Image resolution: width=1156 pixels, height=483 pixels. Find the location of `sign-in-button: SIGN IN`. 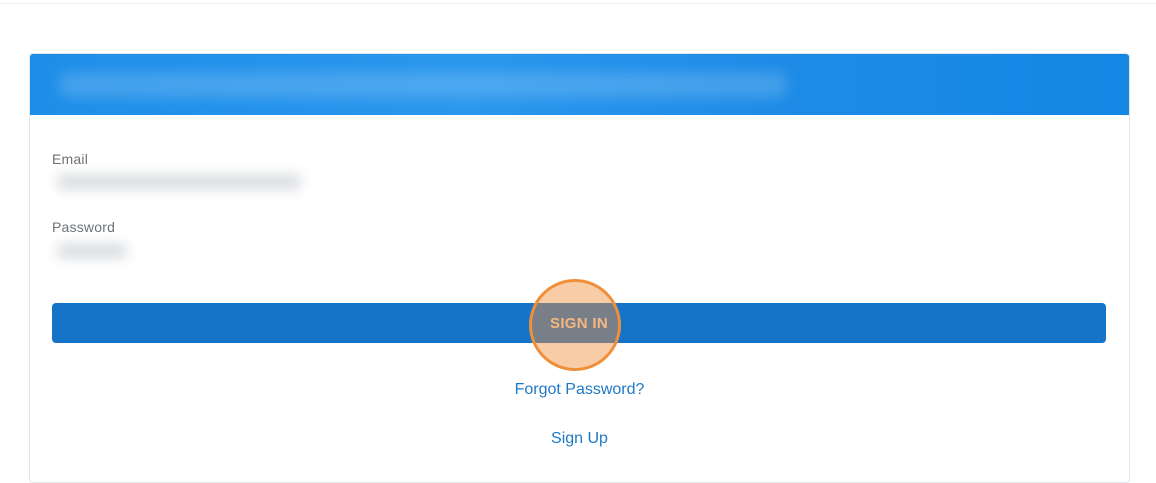

sign-in-button: SIGN IN is located at coordinates (579, 323).